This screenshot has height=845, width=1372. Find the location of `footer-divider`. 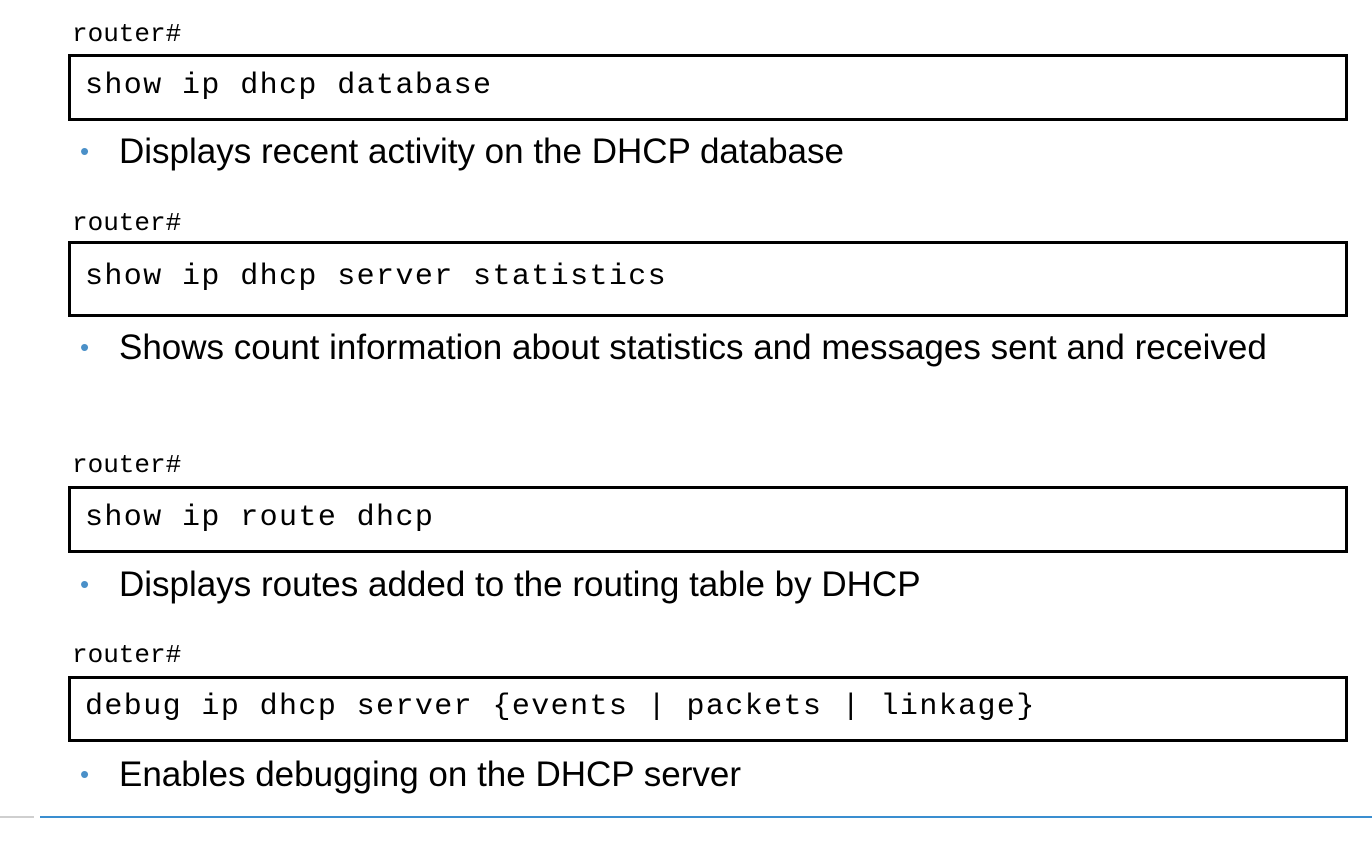

footer-divider is located at coordinates (706, 817).